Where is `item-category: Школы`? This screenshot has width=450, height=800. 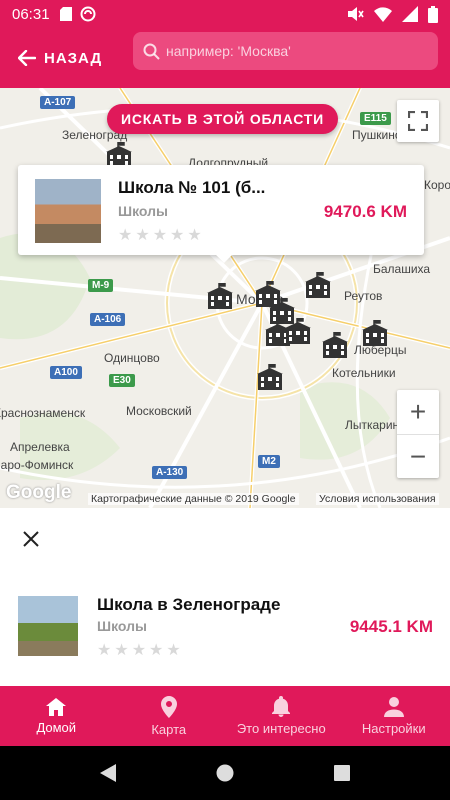
item-category: Школы is located at coordinates (122, 626).